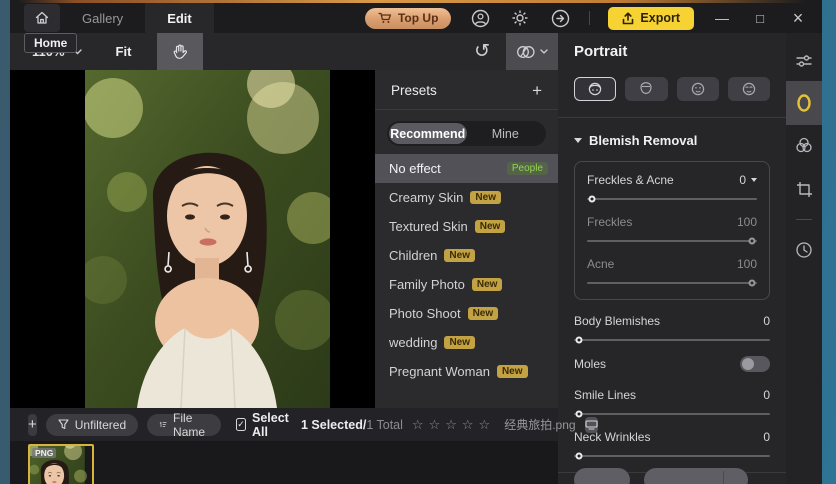  Describe the element at coordinates (61, 464) in the screenshot. I see `image-thumbnail: PNG` at that location.